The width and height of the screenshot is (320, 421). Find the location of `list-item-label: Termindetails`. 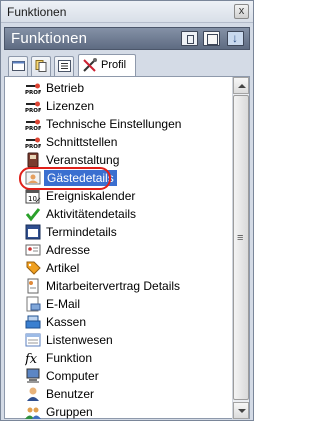

list-item-label: Termindetails is located at coordinates (81, 232).